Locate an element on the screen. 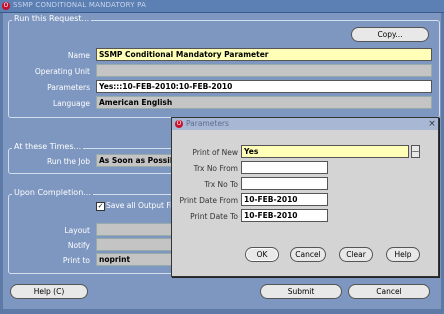  window-titlebar: O SSMP CONDITIONAL MANDATORY PA is located at coordinates (222, 6).